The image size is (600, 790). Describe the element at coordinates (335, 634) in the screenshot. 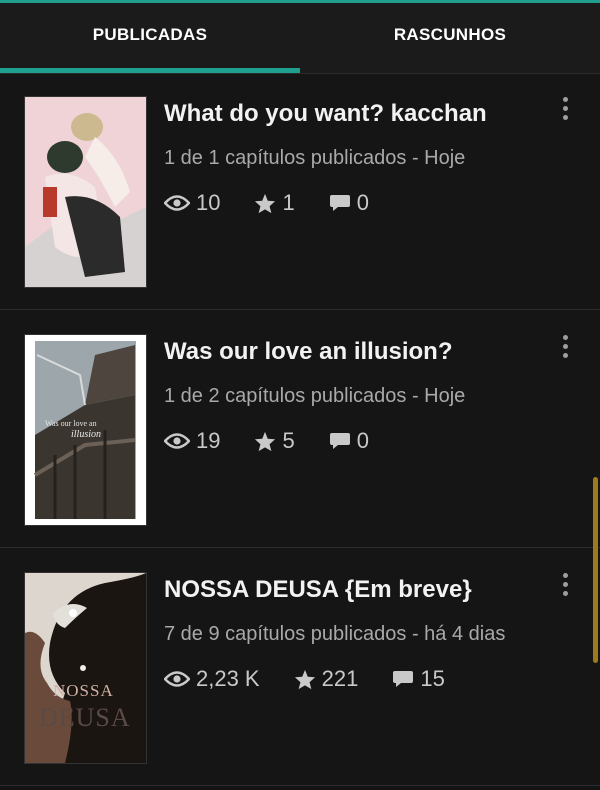

I see `story-chapters-info: 7 de 9 capítulos publicados - há 4 dias` at that location.